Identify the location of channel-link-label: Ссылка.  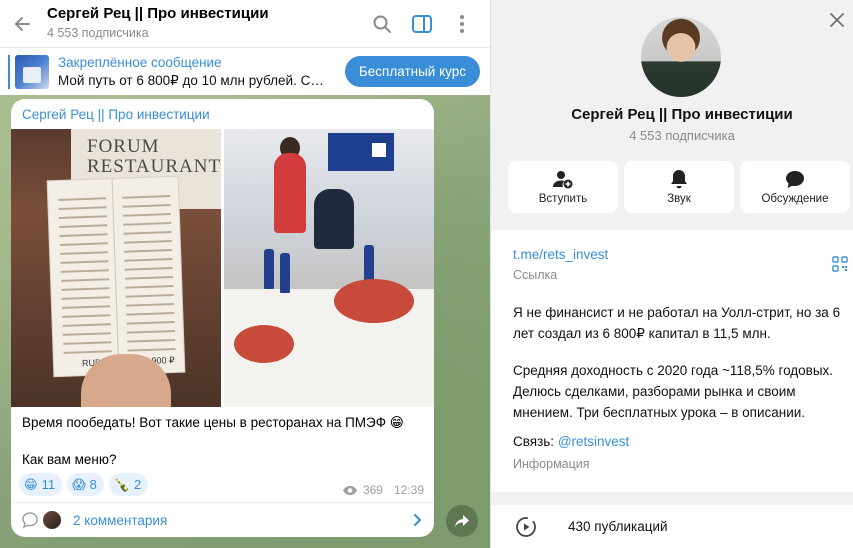
(535, 275).